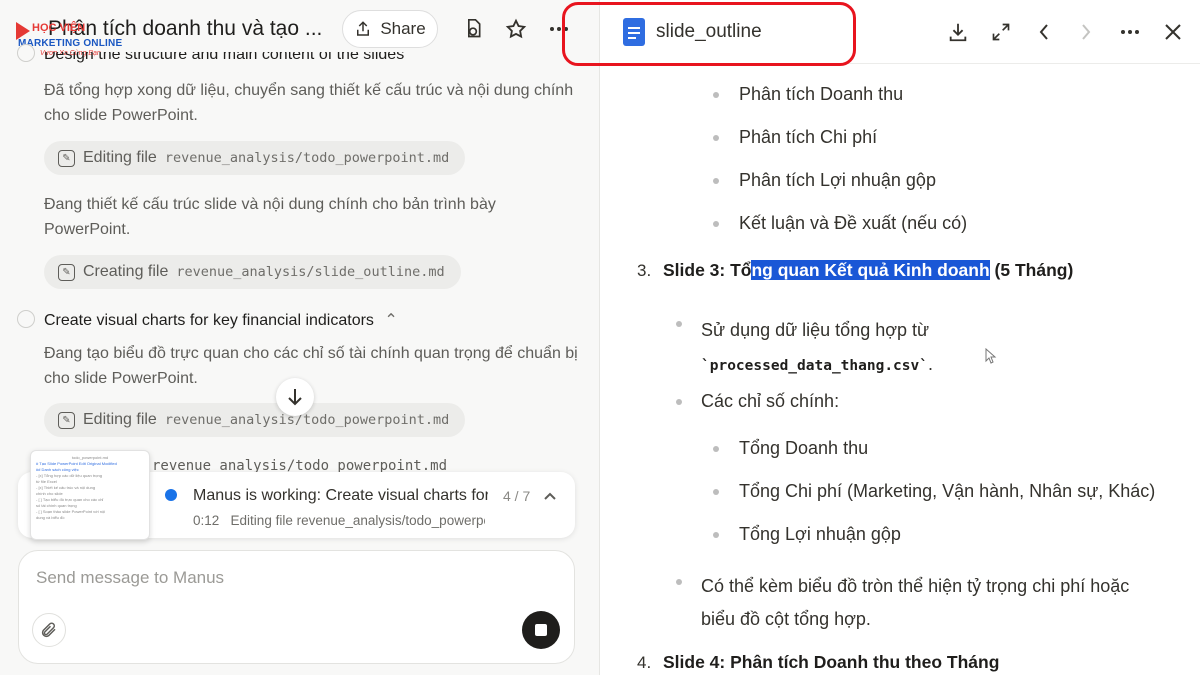  I want to click on selected-text: ng quan Kết quả Kinh doanh, so click(870, 270).